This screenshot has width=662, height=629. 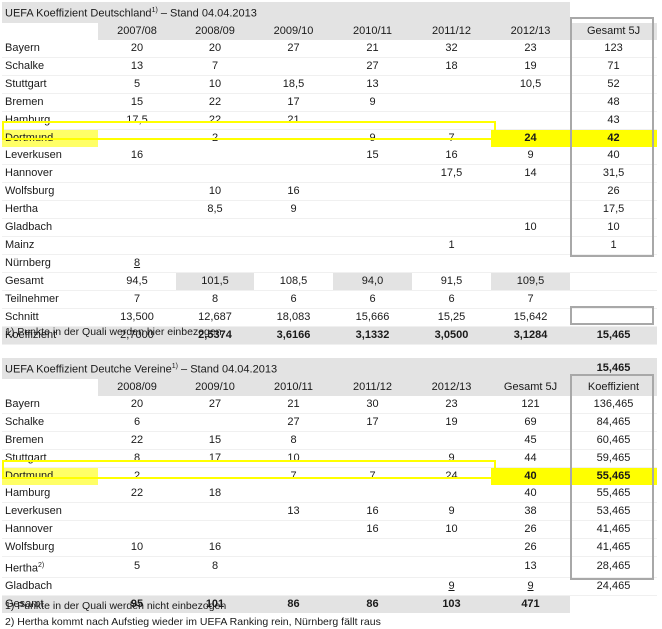 What do you see at coordinates (451, 48) in the screenshot?
I see `table-cell: 32` at bounding box center [451, 48].